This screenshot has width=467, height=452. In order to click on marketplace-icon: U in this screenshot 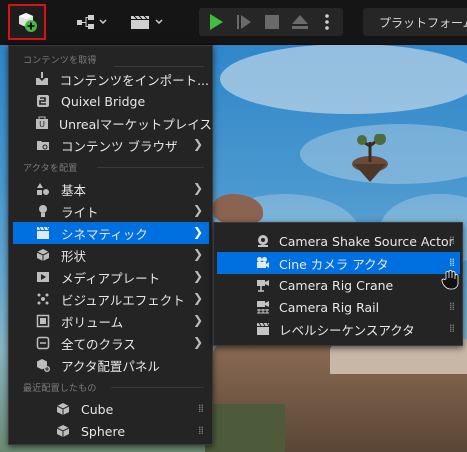, I will do `click(42, 123)`.